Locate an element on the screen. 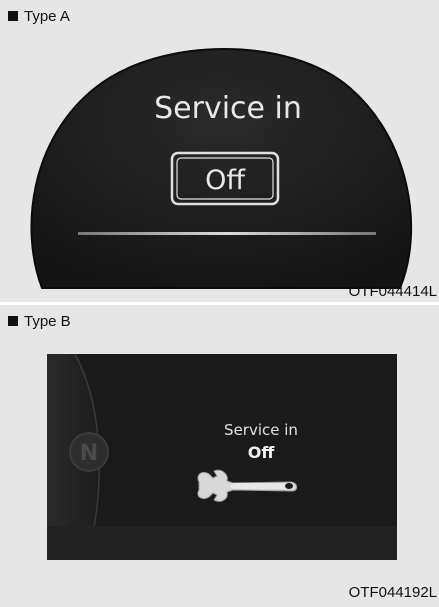 The width and height of the screenshot is (439, 607). type-a-label: Type A is located at coordinates (39, 16).